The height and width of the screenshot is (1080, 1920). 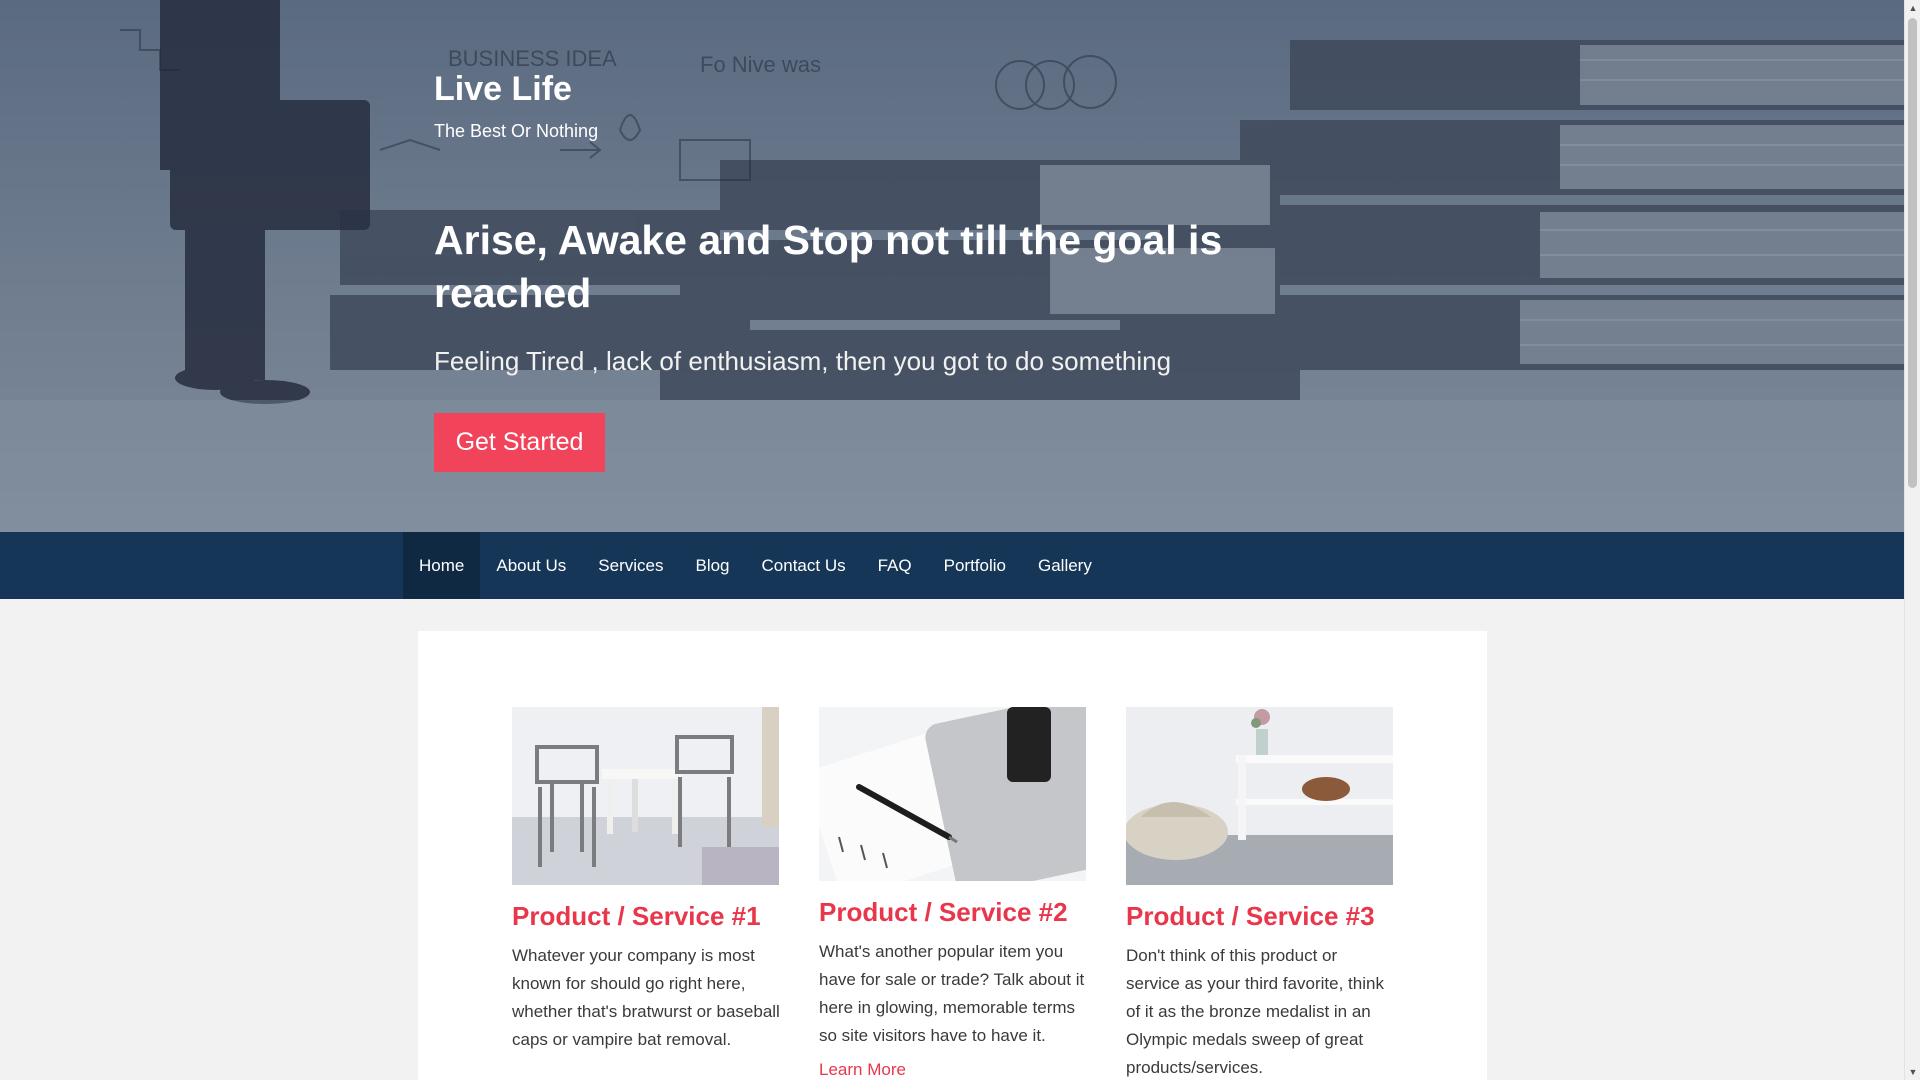 What do you see at coordinates (1912, 253) in the screenshot?
I see `scroll-thumb` at bounding box center [1912, 253].